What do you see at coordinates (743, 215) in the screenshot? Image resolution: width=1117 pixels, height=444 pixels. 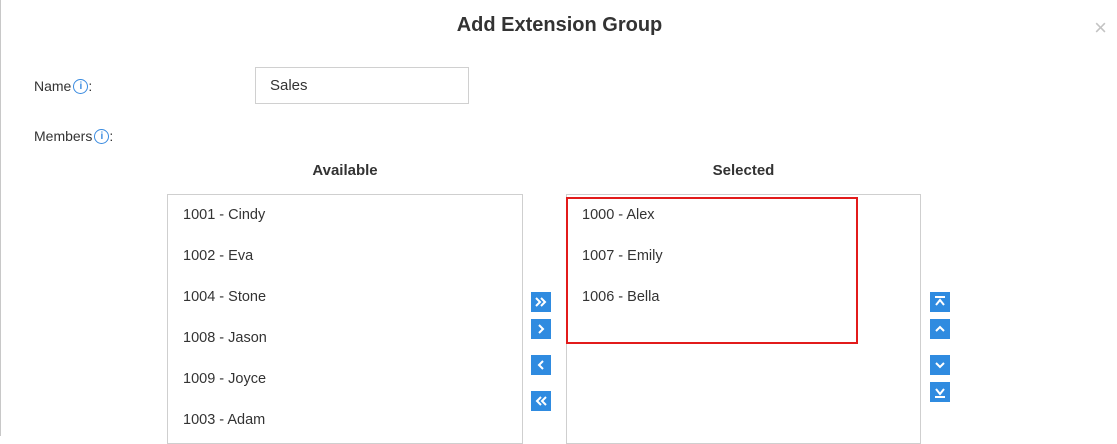 I see `list-item: 1000 - Alex` at bounding box center [743, 215].